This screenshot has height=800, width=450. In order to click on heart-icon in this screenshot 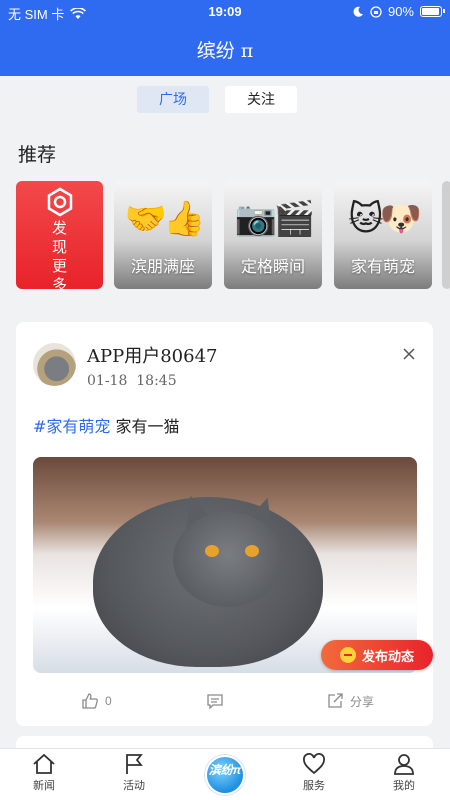, I will do `click(314, 764)`.